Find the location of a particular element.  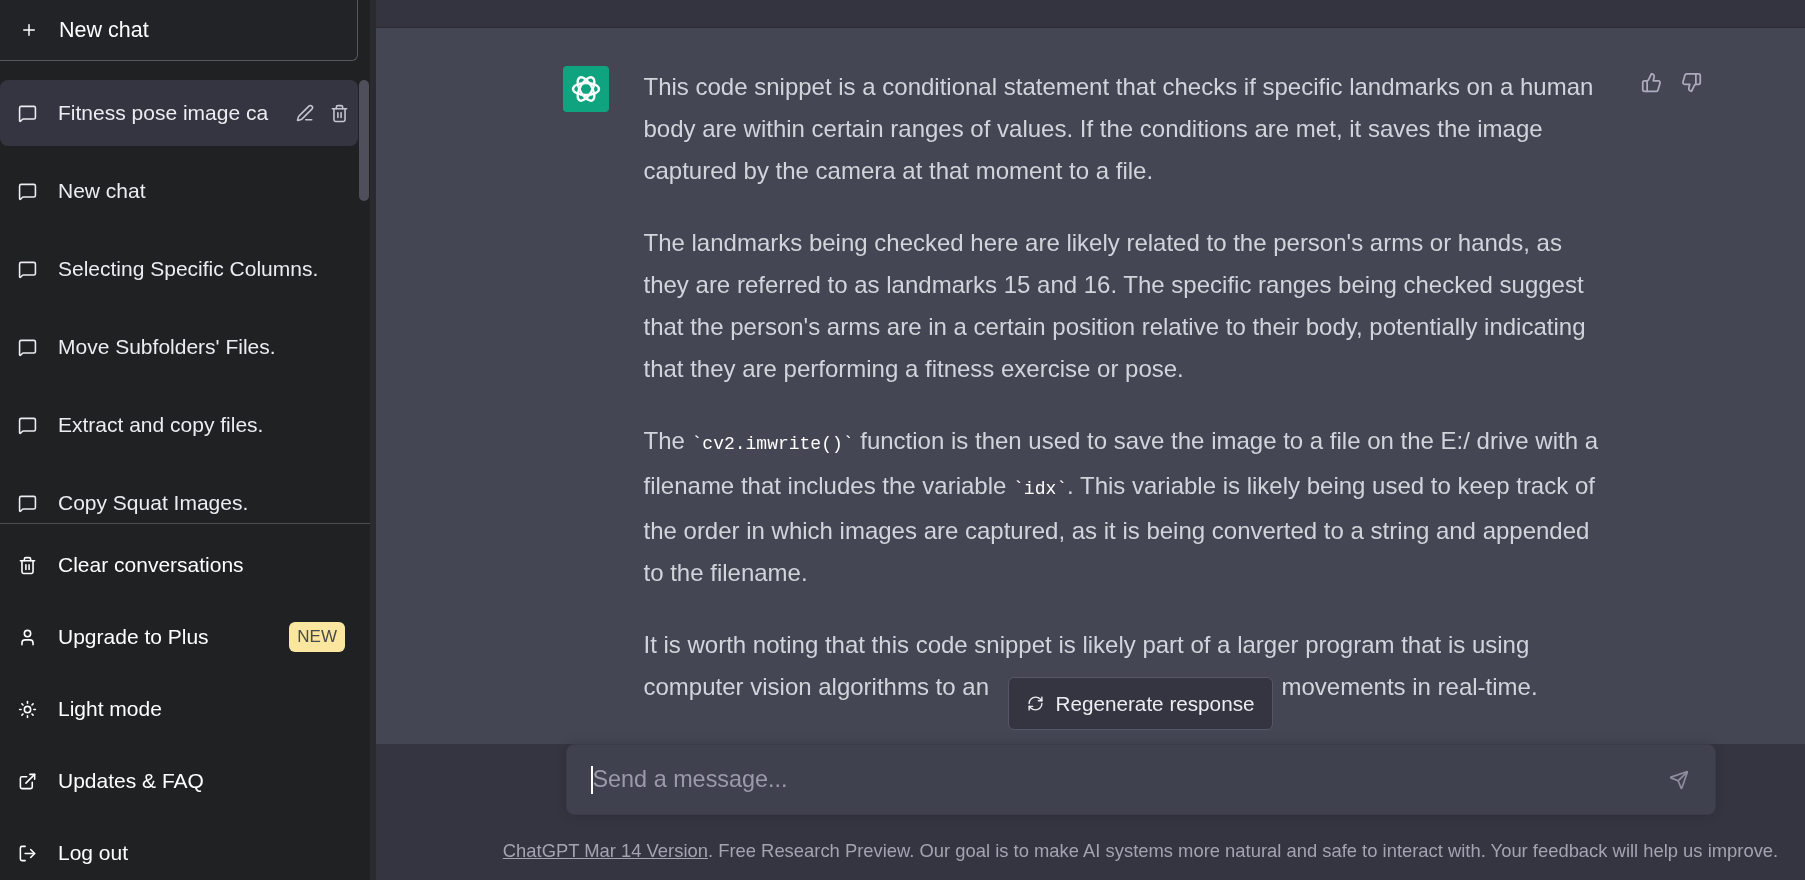

scroll-thumb is located at coordinates (364, 140).